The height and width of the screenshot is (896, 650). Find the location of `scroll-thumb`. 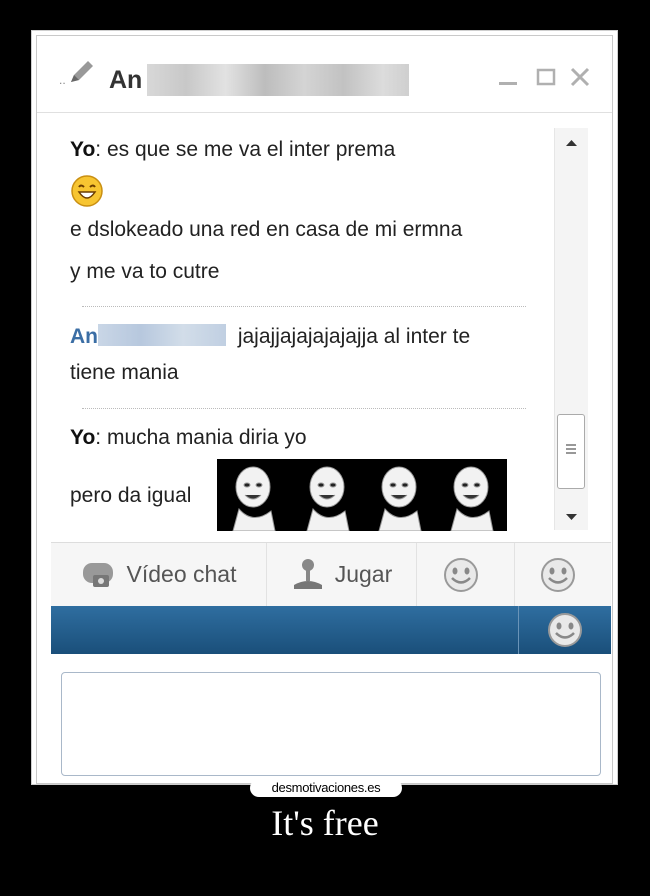

scroll-thumb is located at coordinates (571, 451).